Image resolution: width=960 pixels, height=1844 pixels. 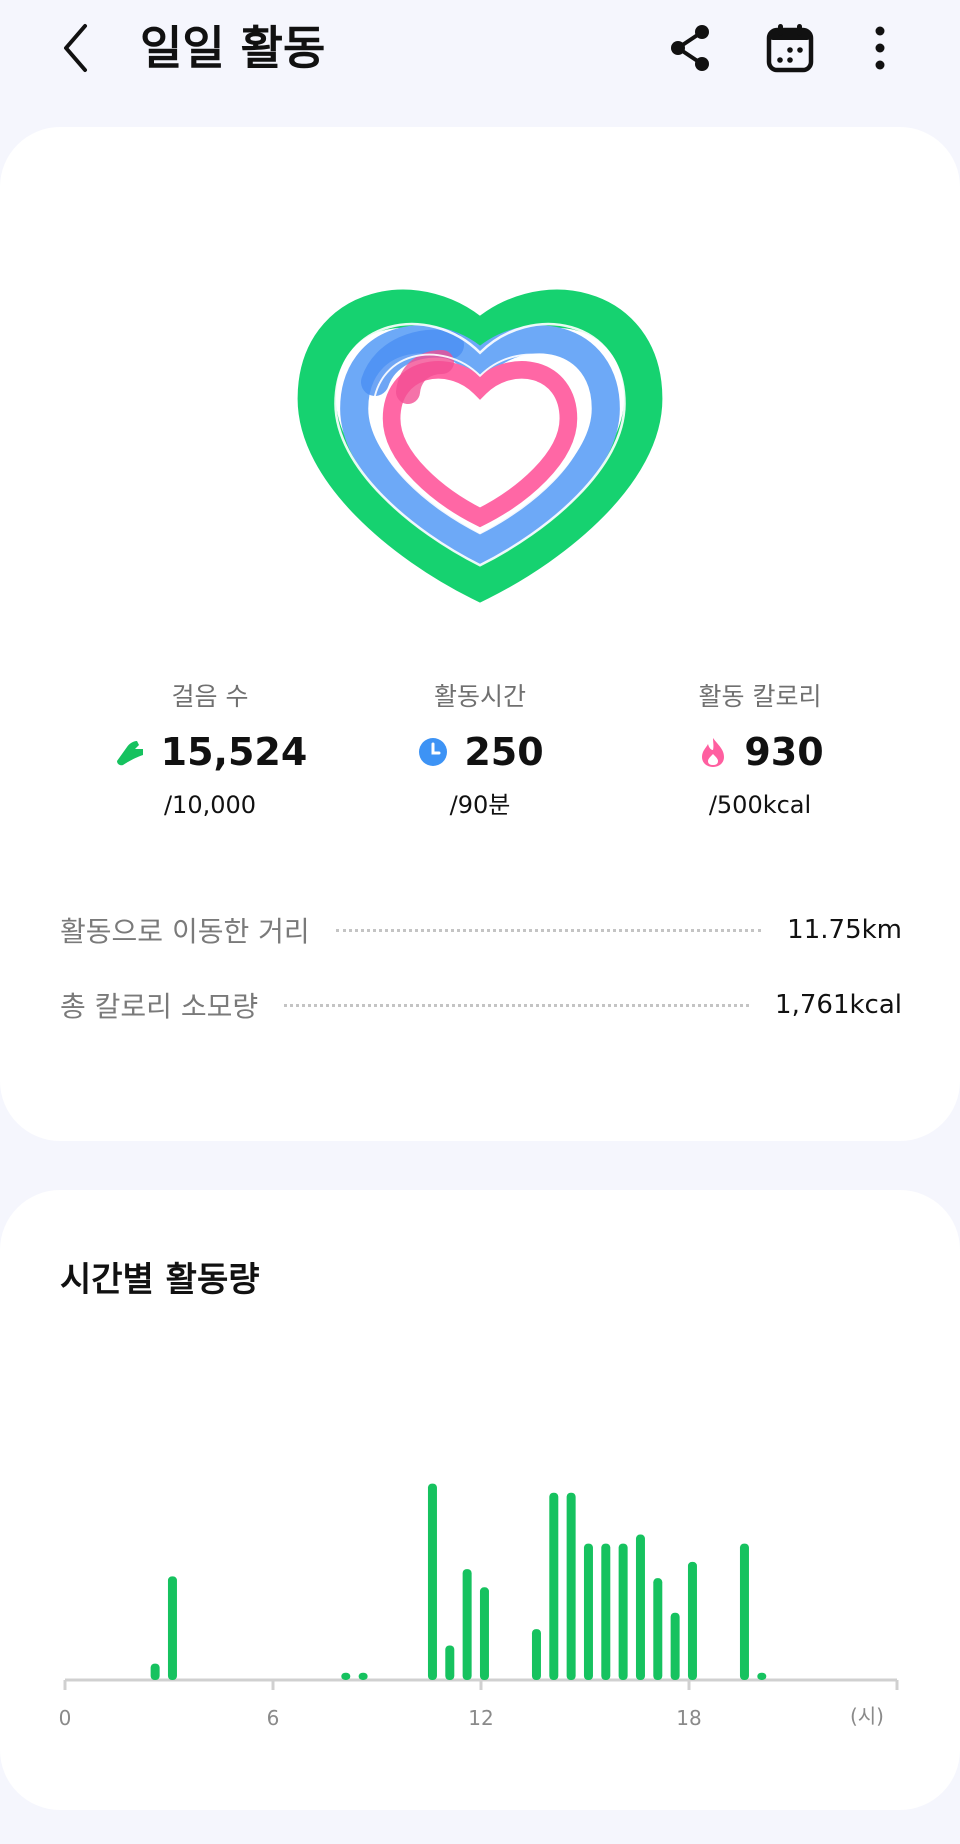 What do you see at coordinates (233, 48) in the screenshot?
I see `page-title: 일일 활동` at bounding box center [233, 48].